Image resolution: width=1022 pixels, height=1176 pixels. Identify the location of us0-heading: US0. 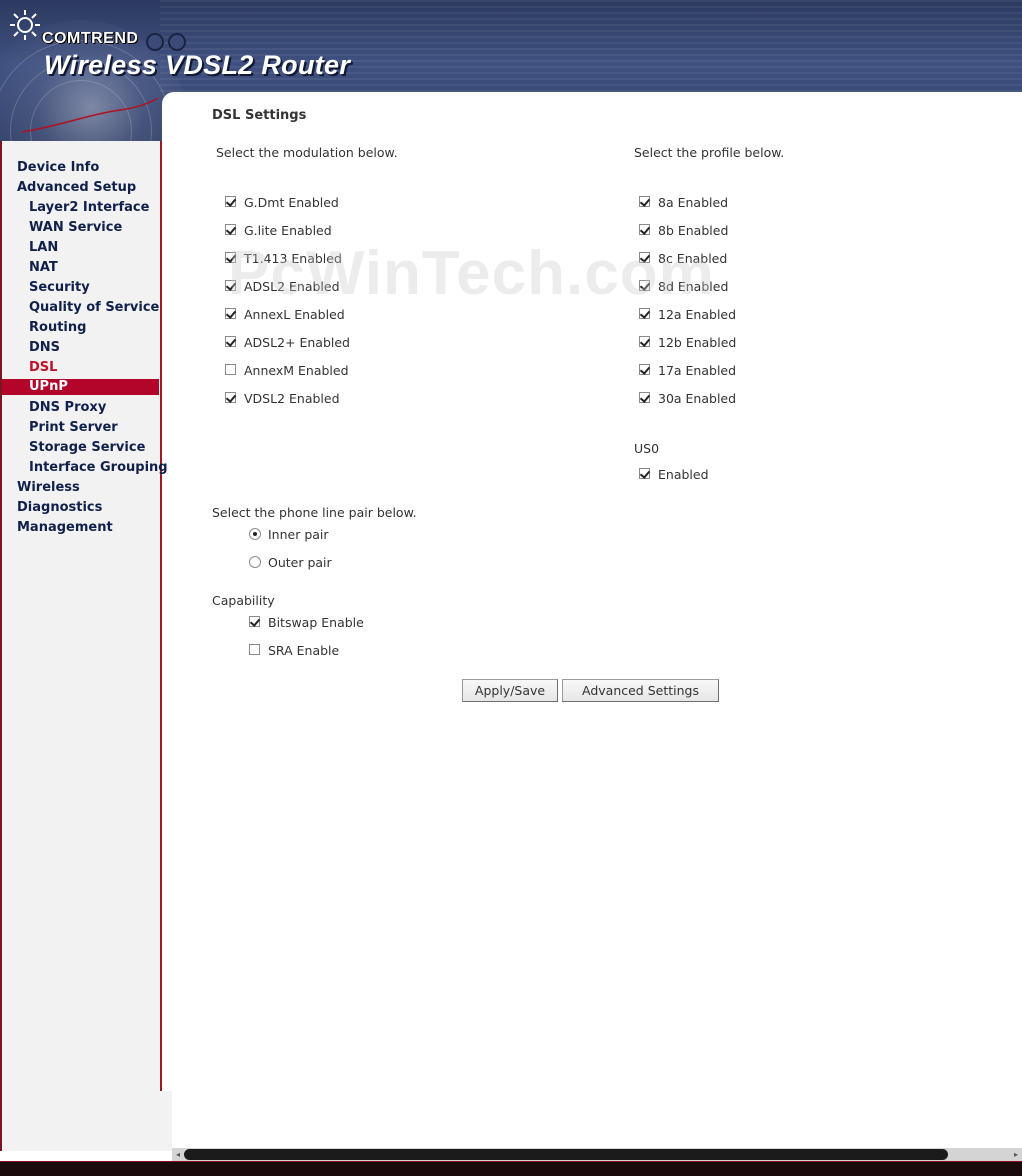
(647, 448).